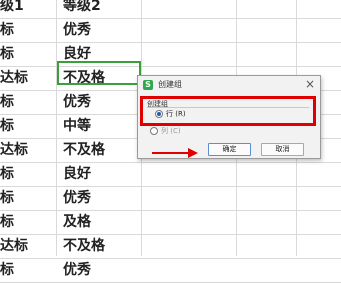  Describe the element at coordinates (228, 111) in the screenshot. I see `create-group-options-highlight: 创建组 行 (R)` at that location.